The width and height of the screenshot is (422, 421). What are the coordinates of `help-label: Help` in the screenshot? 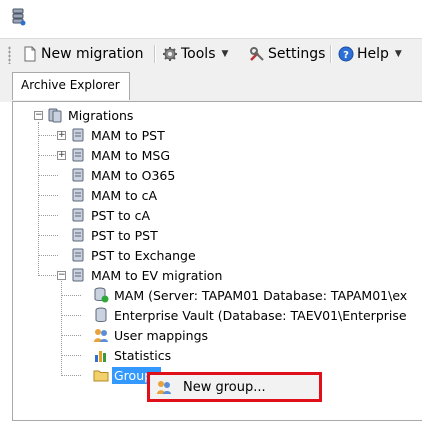 It's located at (373, 54).